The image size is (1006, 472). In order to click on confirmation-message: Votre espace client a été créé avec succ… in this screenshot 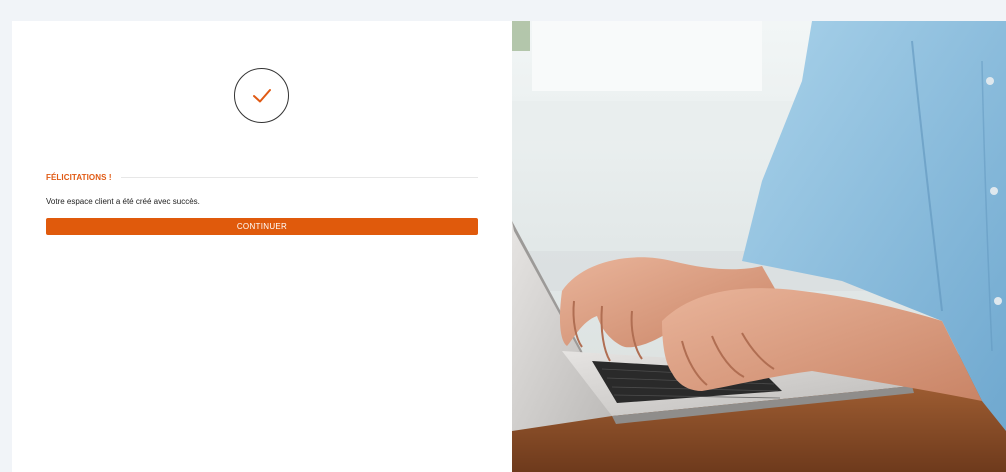, I will do `click(123, 201)`.